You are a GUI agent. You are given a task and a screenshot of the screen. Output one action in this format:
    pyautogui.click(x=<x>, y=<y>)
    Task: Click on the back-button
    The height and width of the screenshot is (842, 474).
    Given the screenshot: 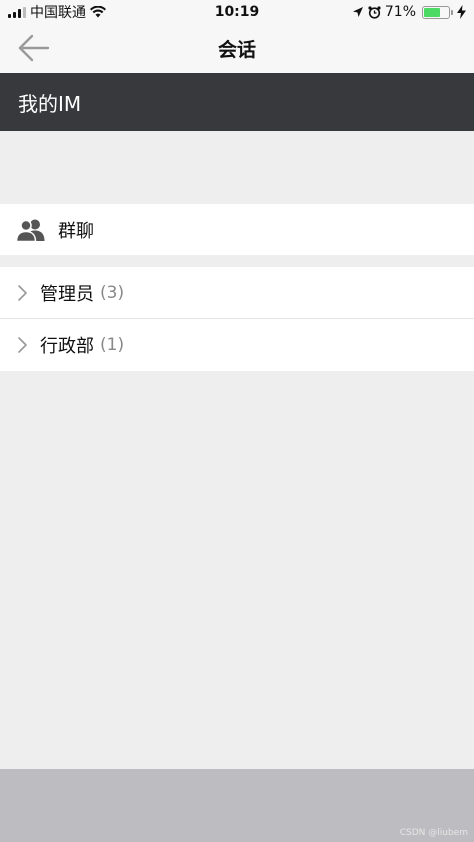 What is the action you would take?
    pyautogui.click(x=39, y=48)
    